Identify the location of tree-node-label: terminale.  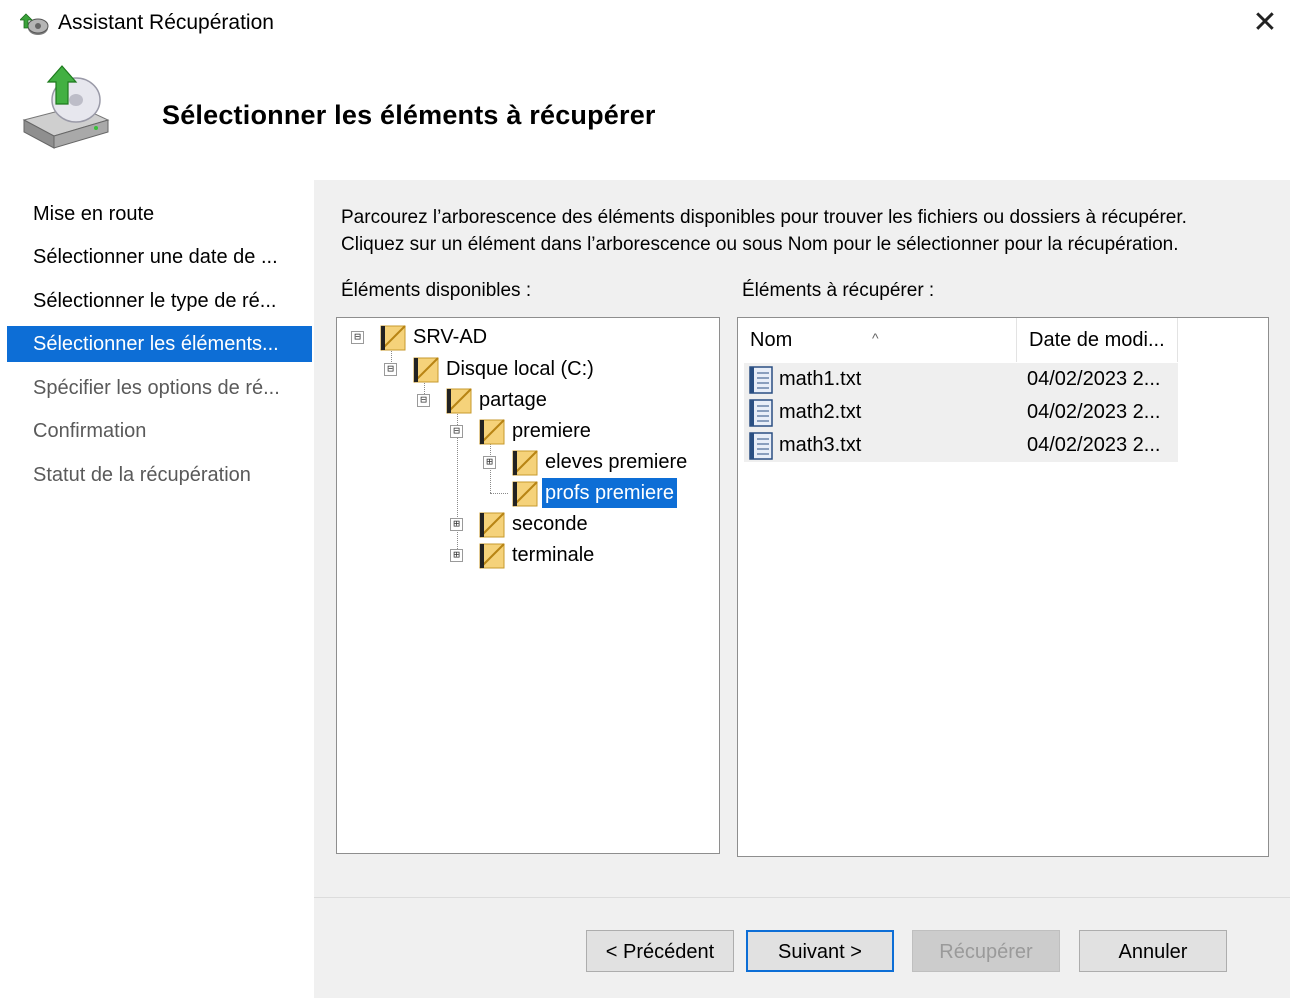
(553, 555).